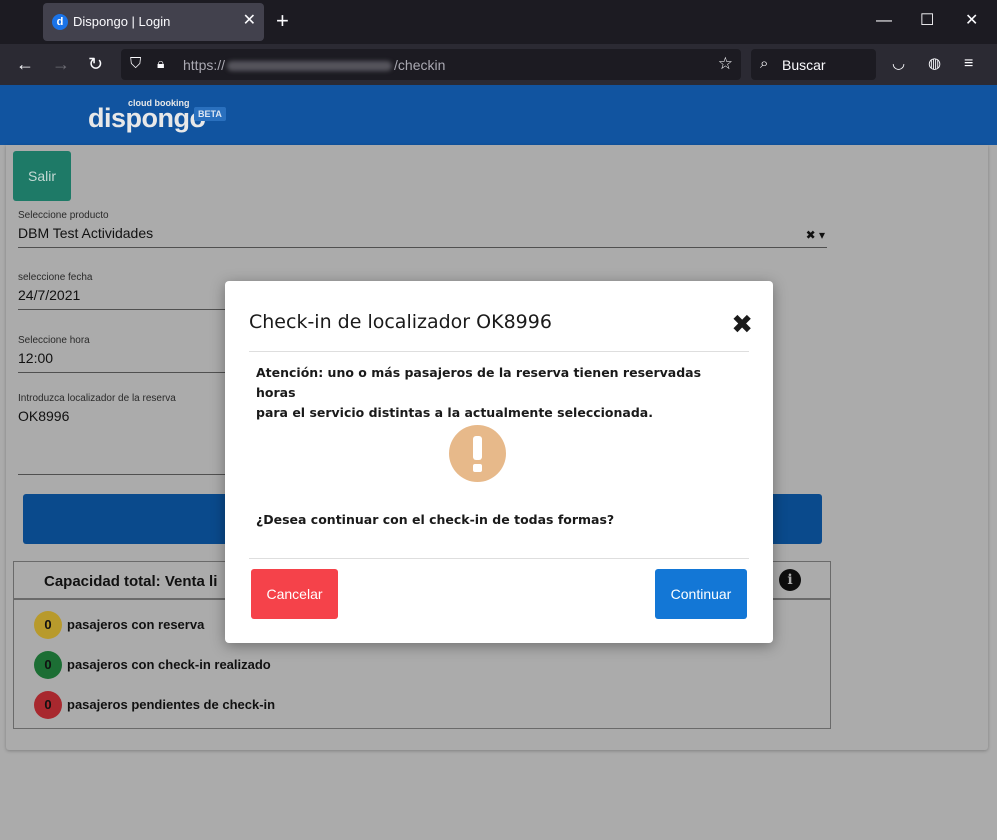 This screenshot has width=997, height=840. I want to click on extension-icon: ◍, so click(934, 64).